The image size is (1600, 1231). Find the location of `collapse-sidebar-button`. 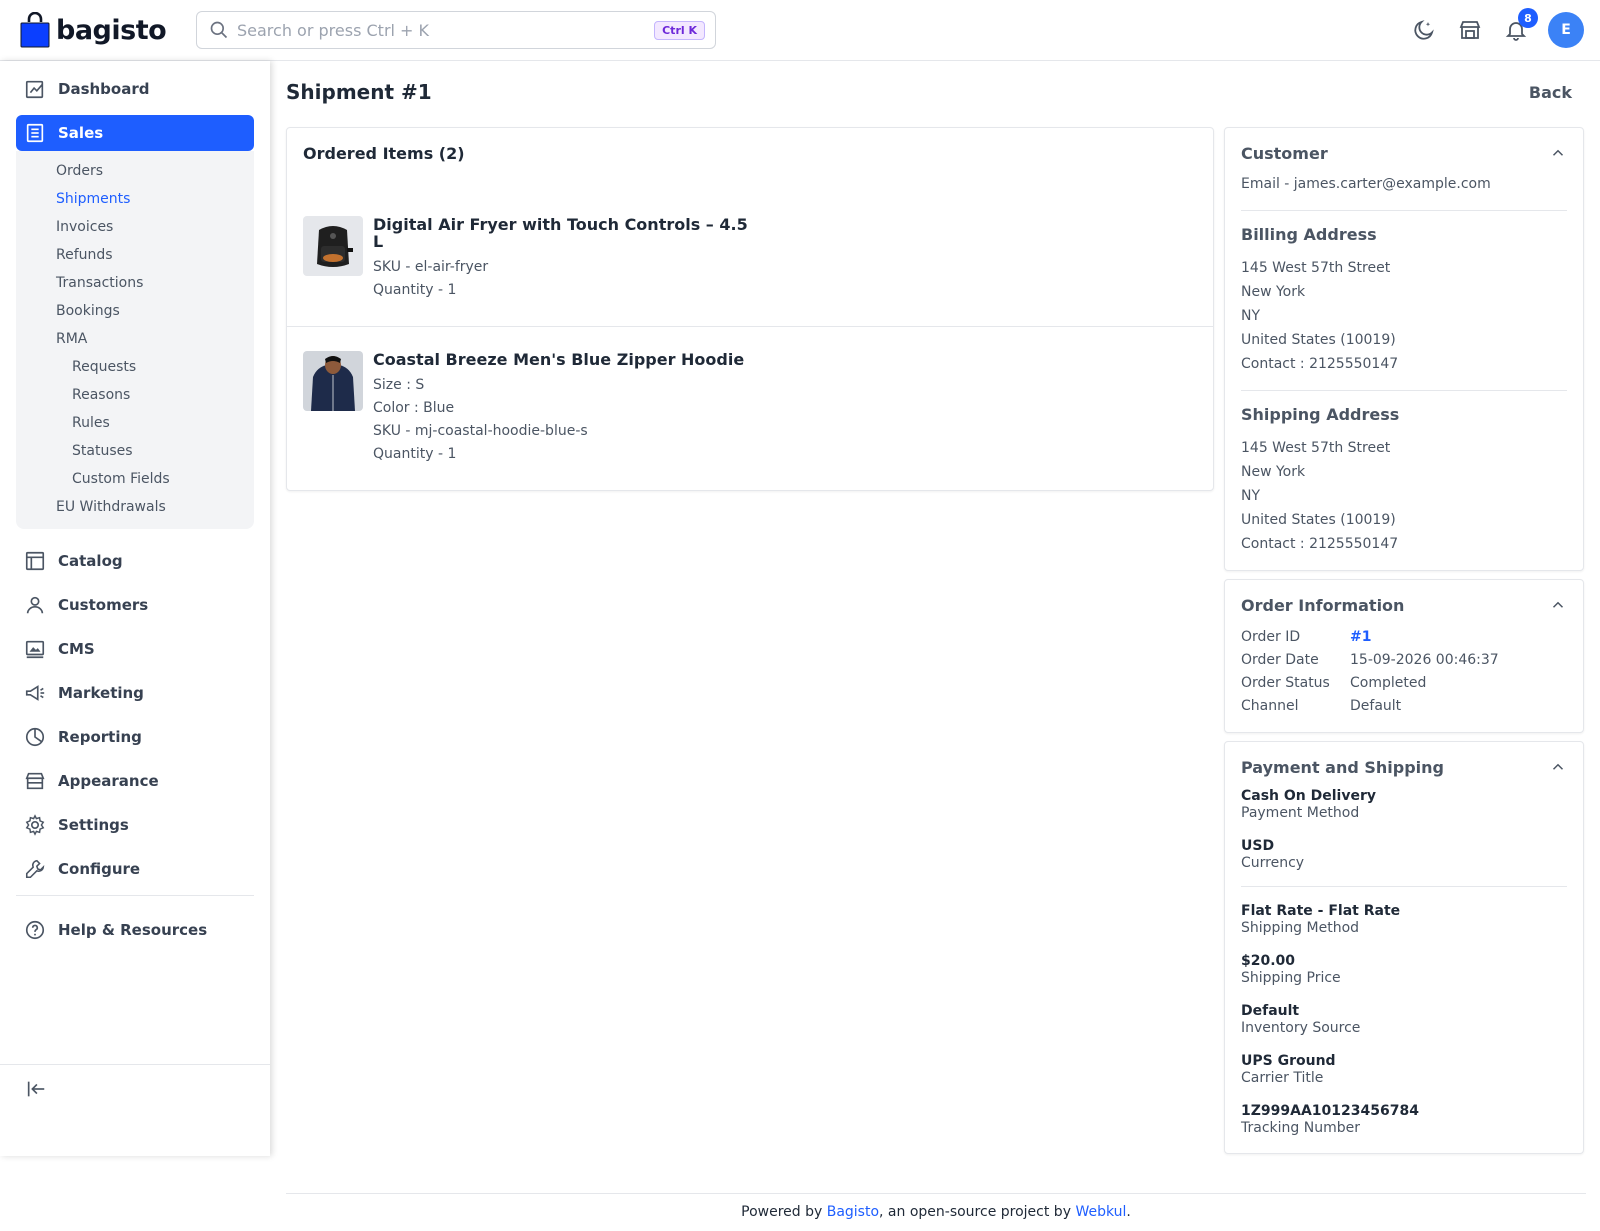

collapse-sidebar-button is located at coordinates (36, 1089).